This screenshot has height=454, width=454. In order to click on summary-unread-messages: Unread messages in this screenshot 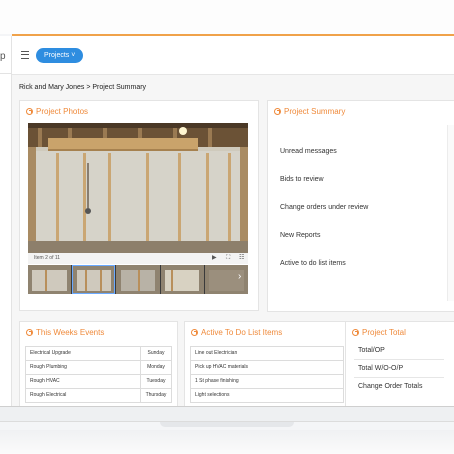, I will do `click(308, 151)`.